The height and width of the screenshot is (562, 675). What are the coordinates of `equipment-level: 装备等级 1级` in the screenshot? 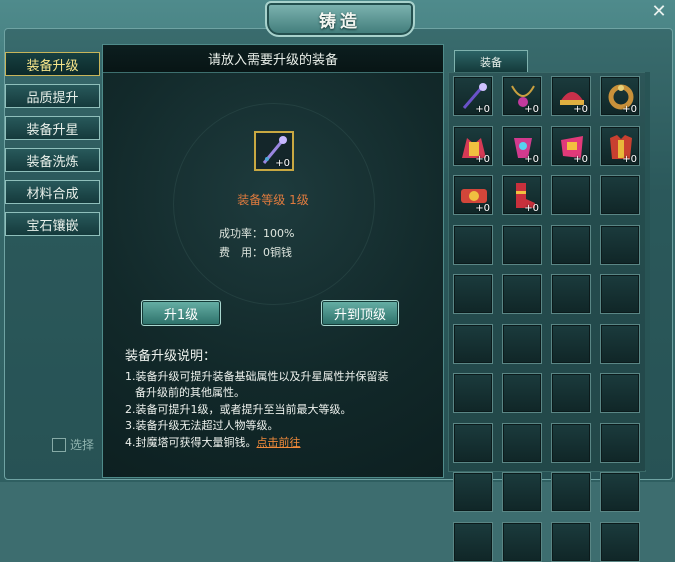 It's located at (273, 200).